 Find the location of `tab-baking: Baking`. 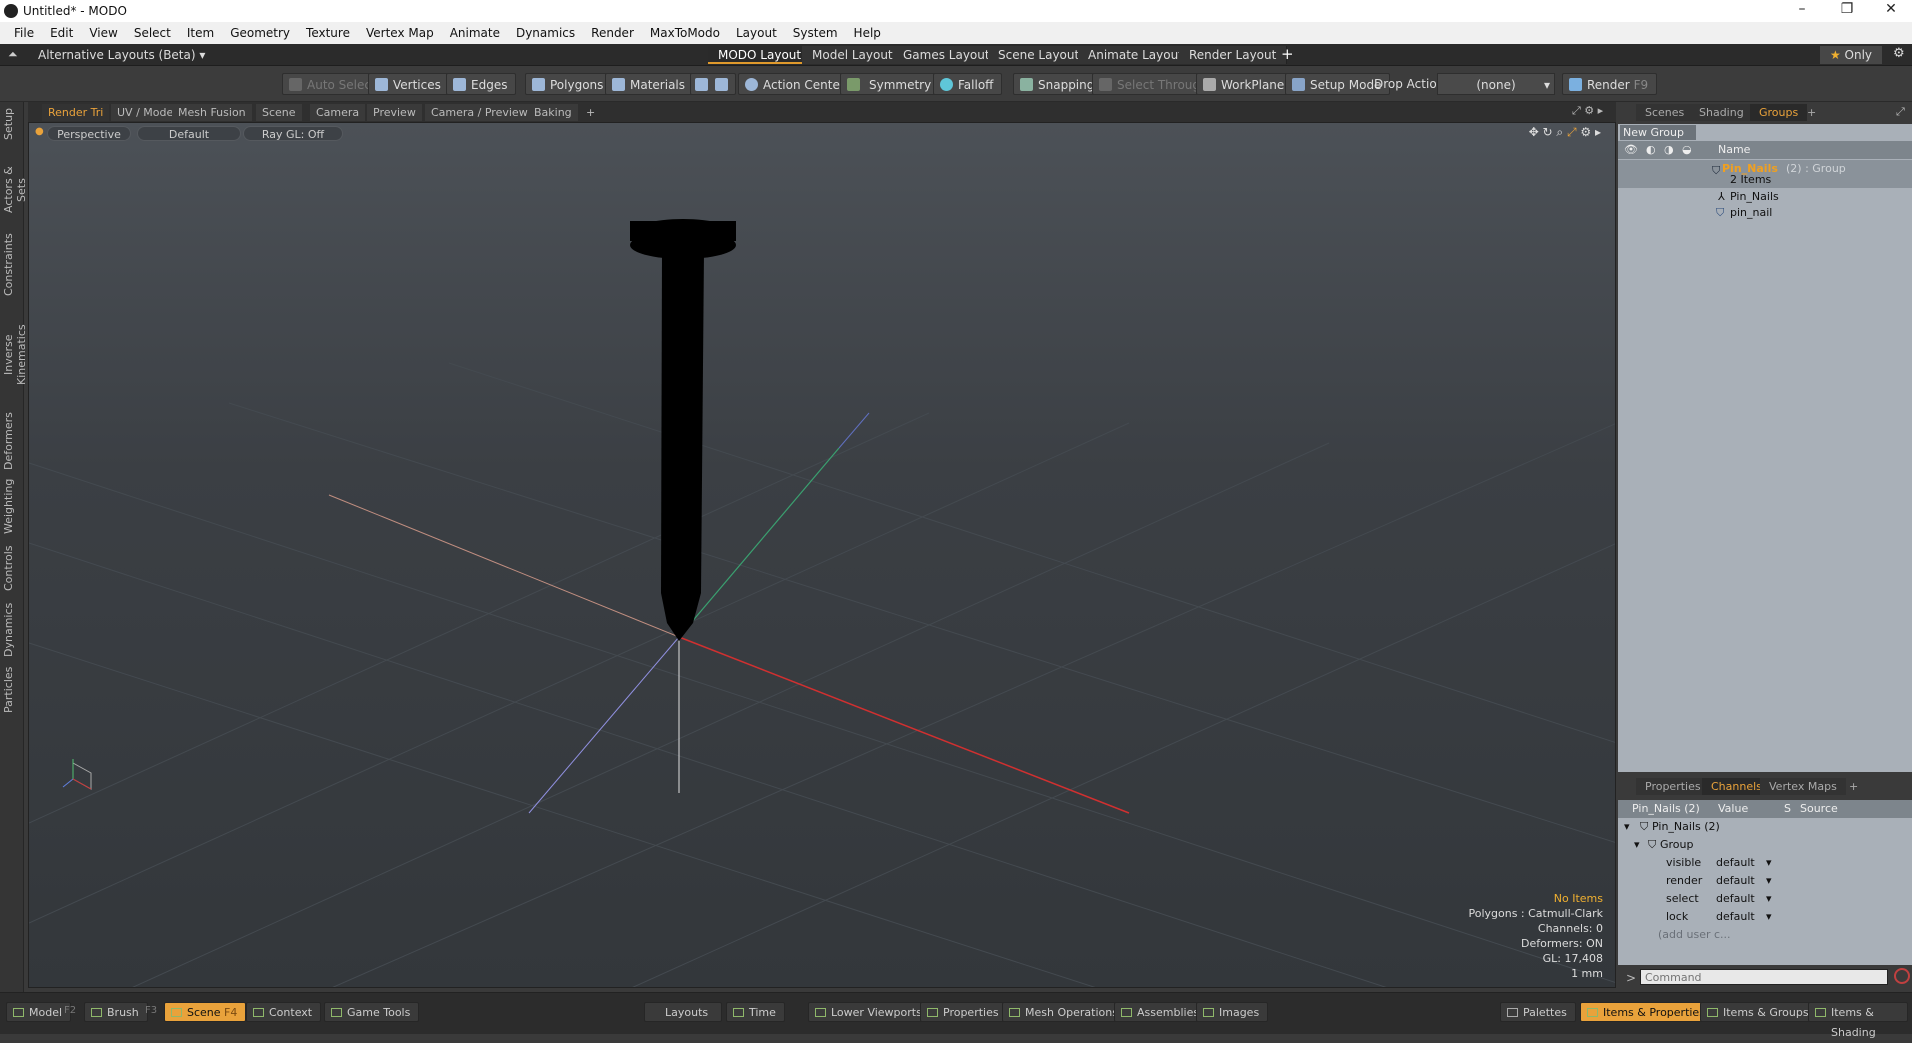

tab-baking: Baking is located at coordinates (553, 112).